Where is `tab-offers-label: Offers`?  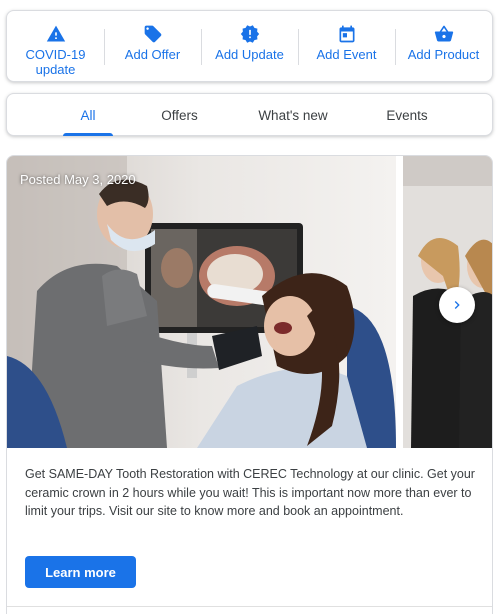 tab-offers-label: Offers is located at coordinates (179, 115).